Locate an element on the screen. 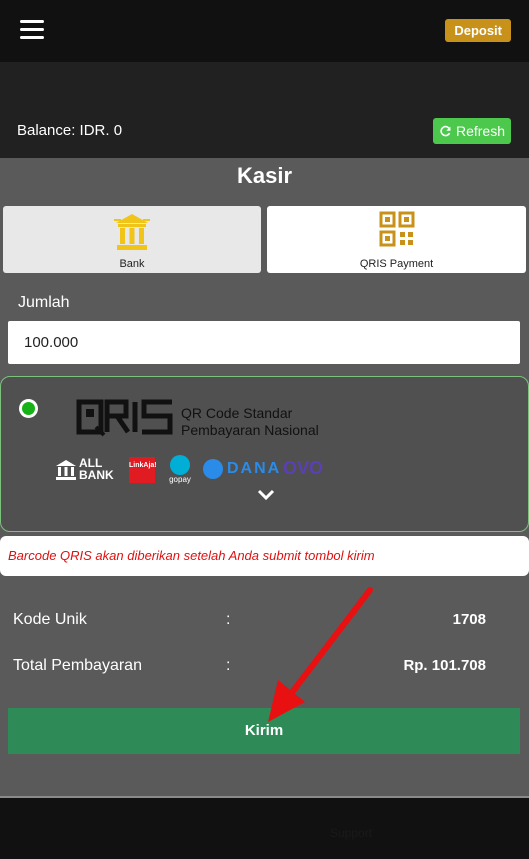 Image resolution: width=529 pixels, height=859 pixels. method-qris-card: QRIS Payment is located at coordinates (396, 239).